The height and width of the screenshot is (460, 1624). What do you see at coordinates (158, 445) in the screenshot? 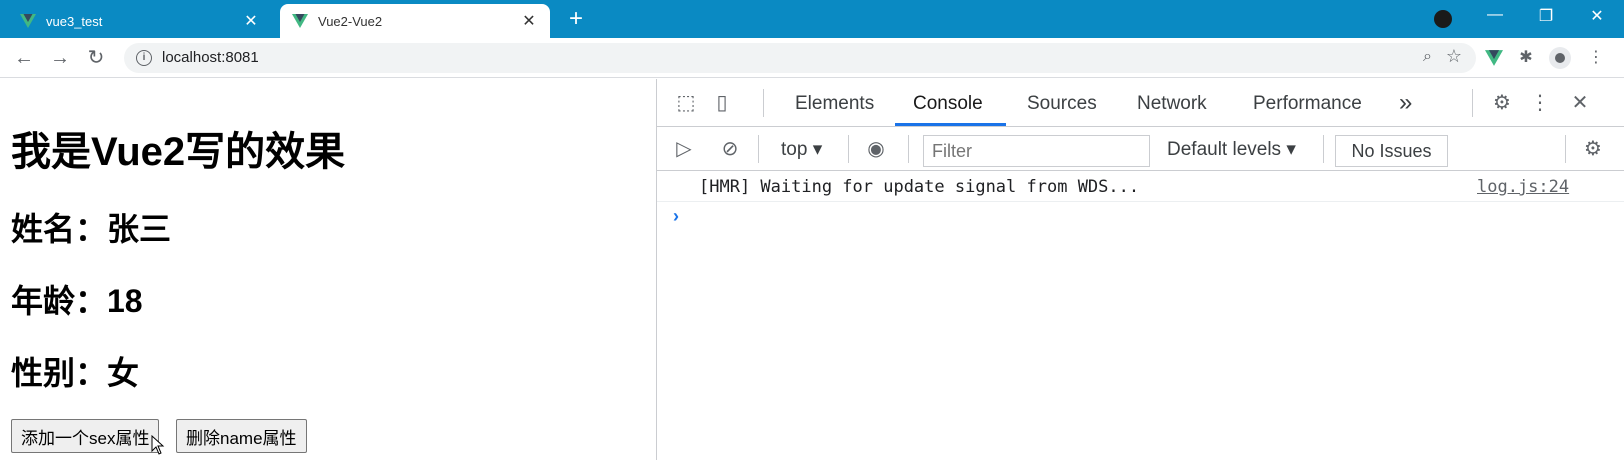
I see `mouse-cursor-icon` at bounding box center [158, 445].